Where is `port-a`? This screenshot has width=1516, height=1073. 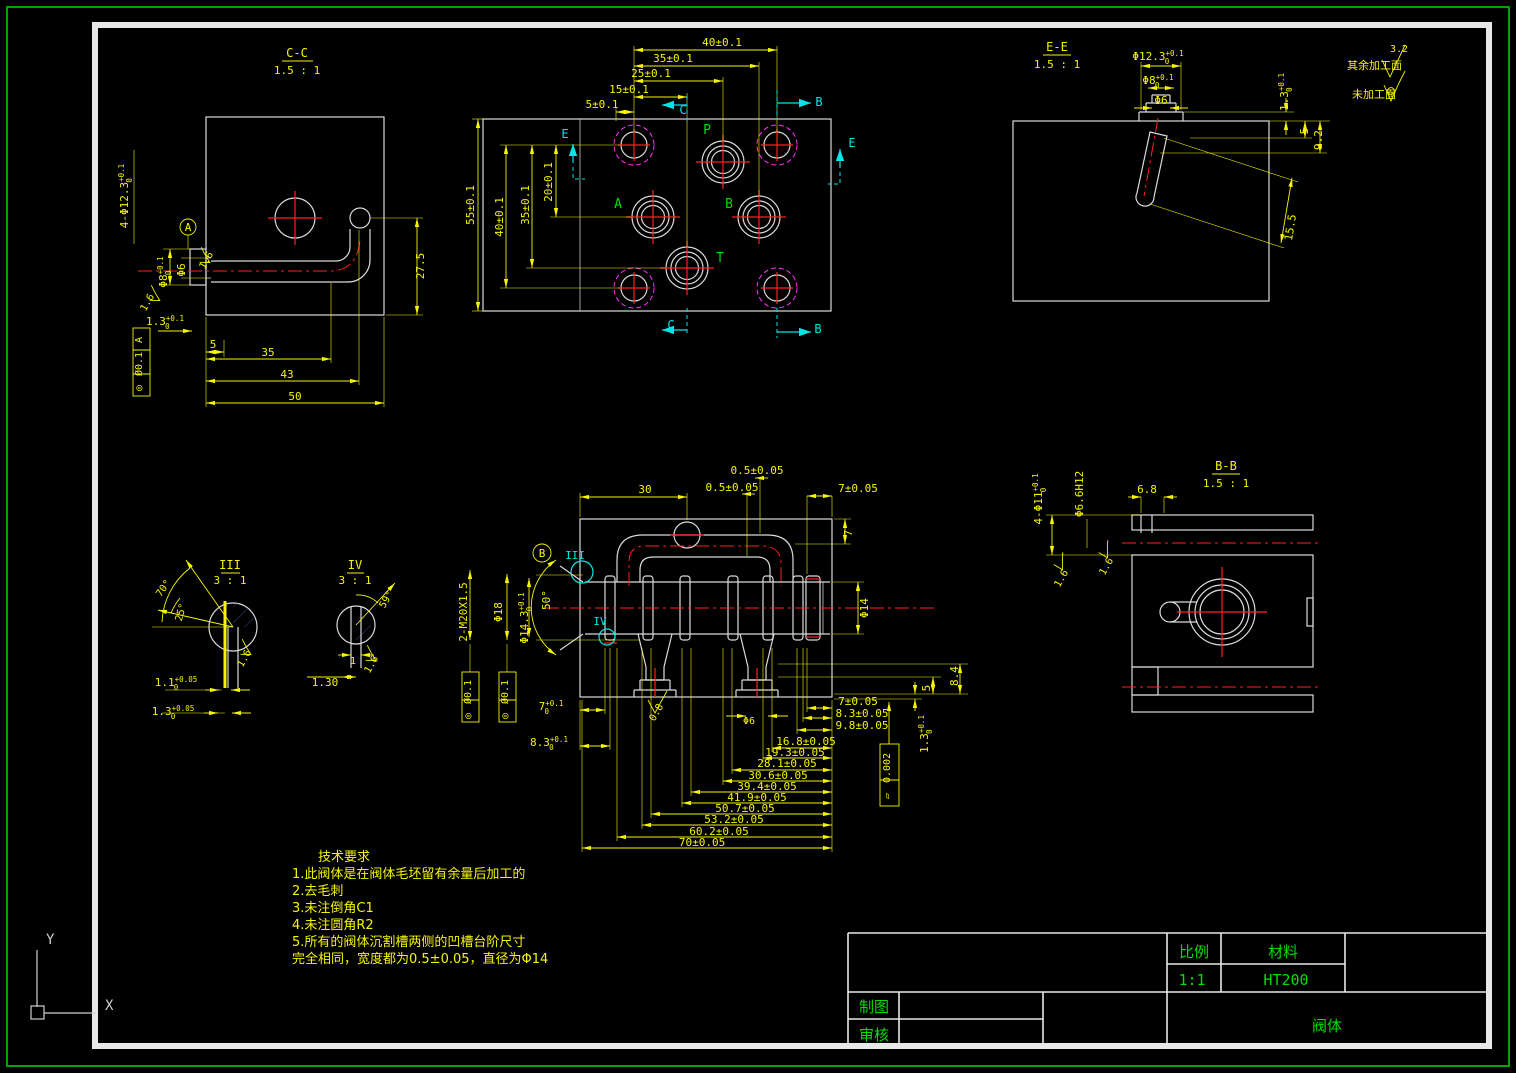 port-a is located at coordinates (653, 217).